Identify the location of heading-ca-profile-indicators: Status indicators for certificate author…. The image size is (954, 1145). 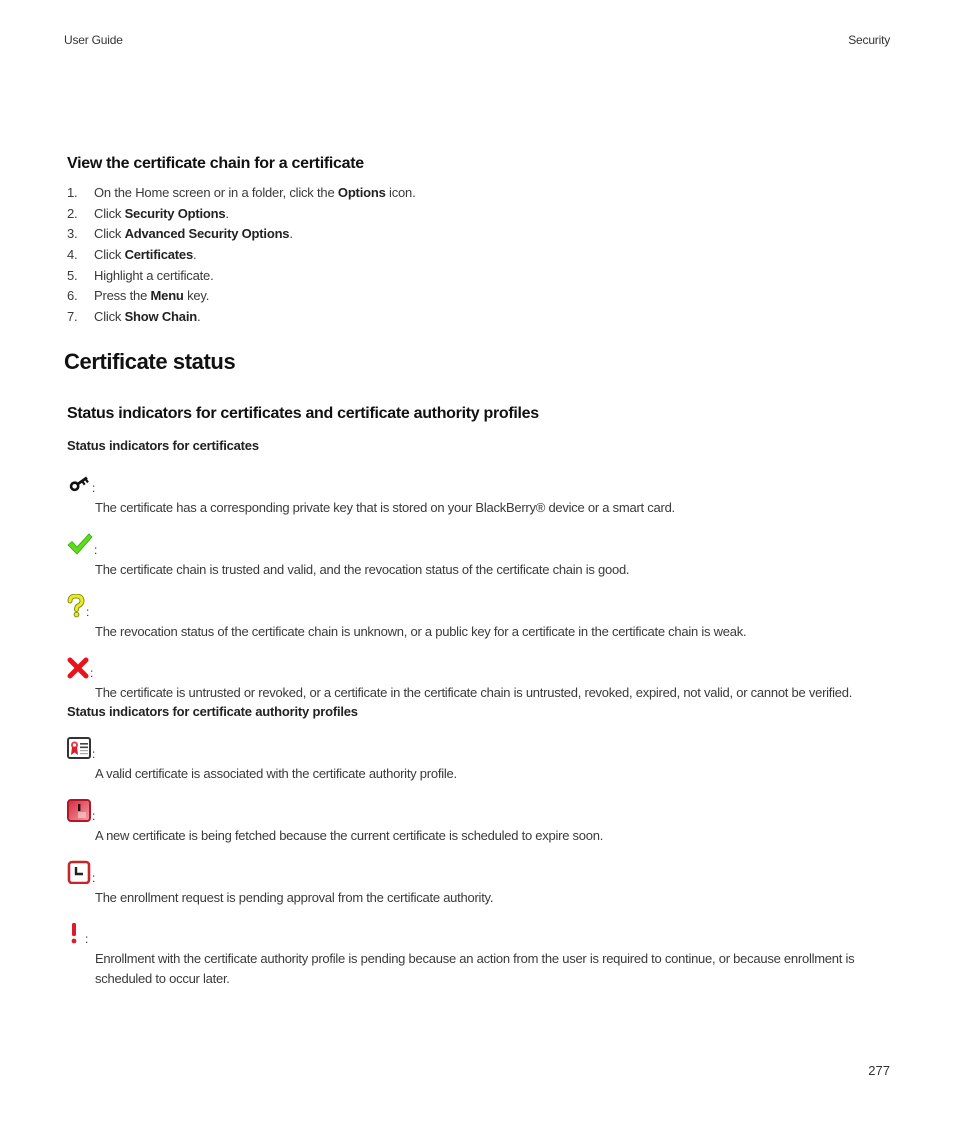
(212, 711).